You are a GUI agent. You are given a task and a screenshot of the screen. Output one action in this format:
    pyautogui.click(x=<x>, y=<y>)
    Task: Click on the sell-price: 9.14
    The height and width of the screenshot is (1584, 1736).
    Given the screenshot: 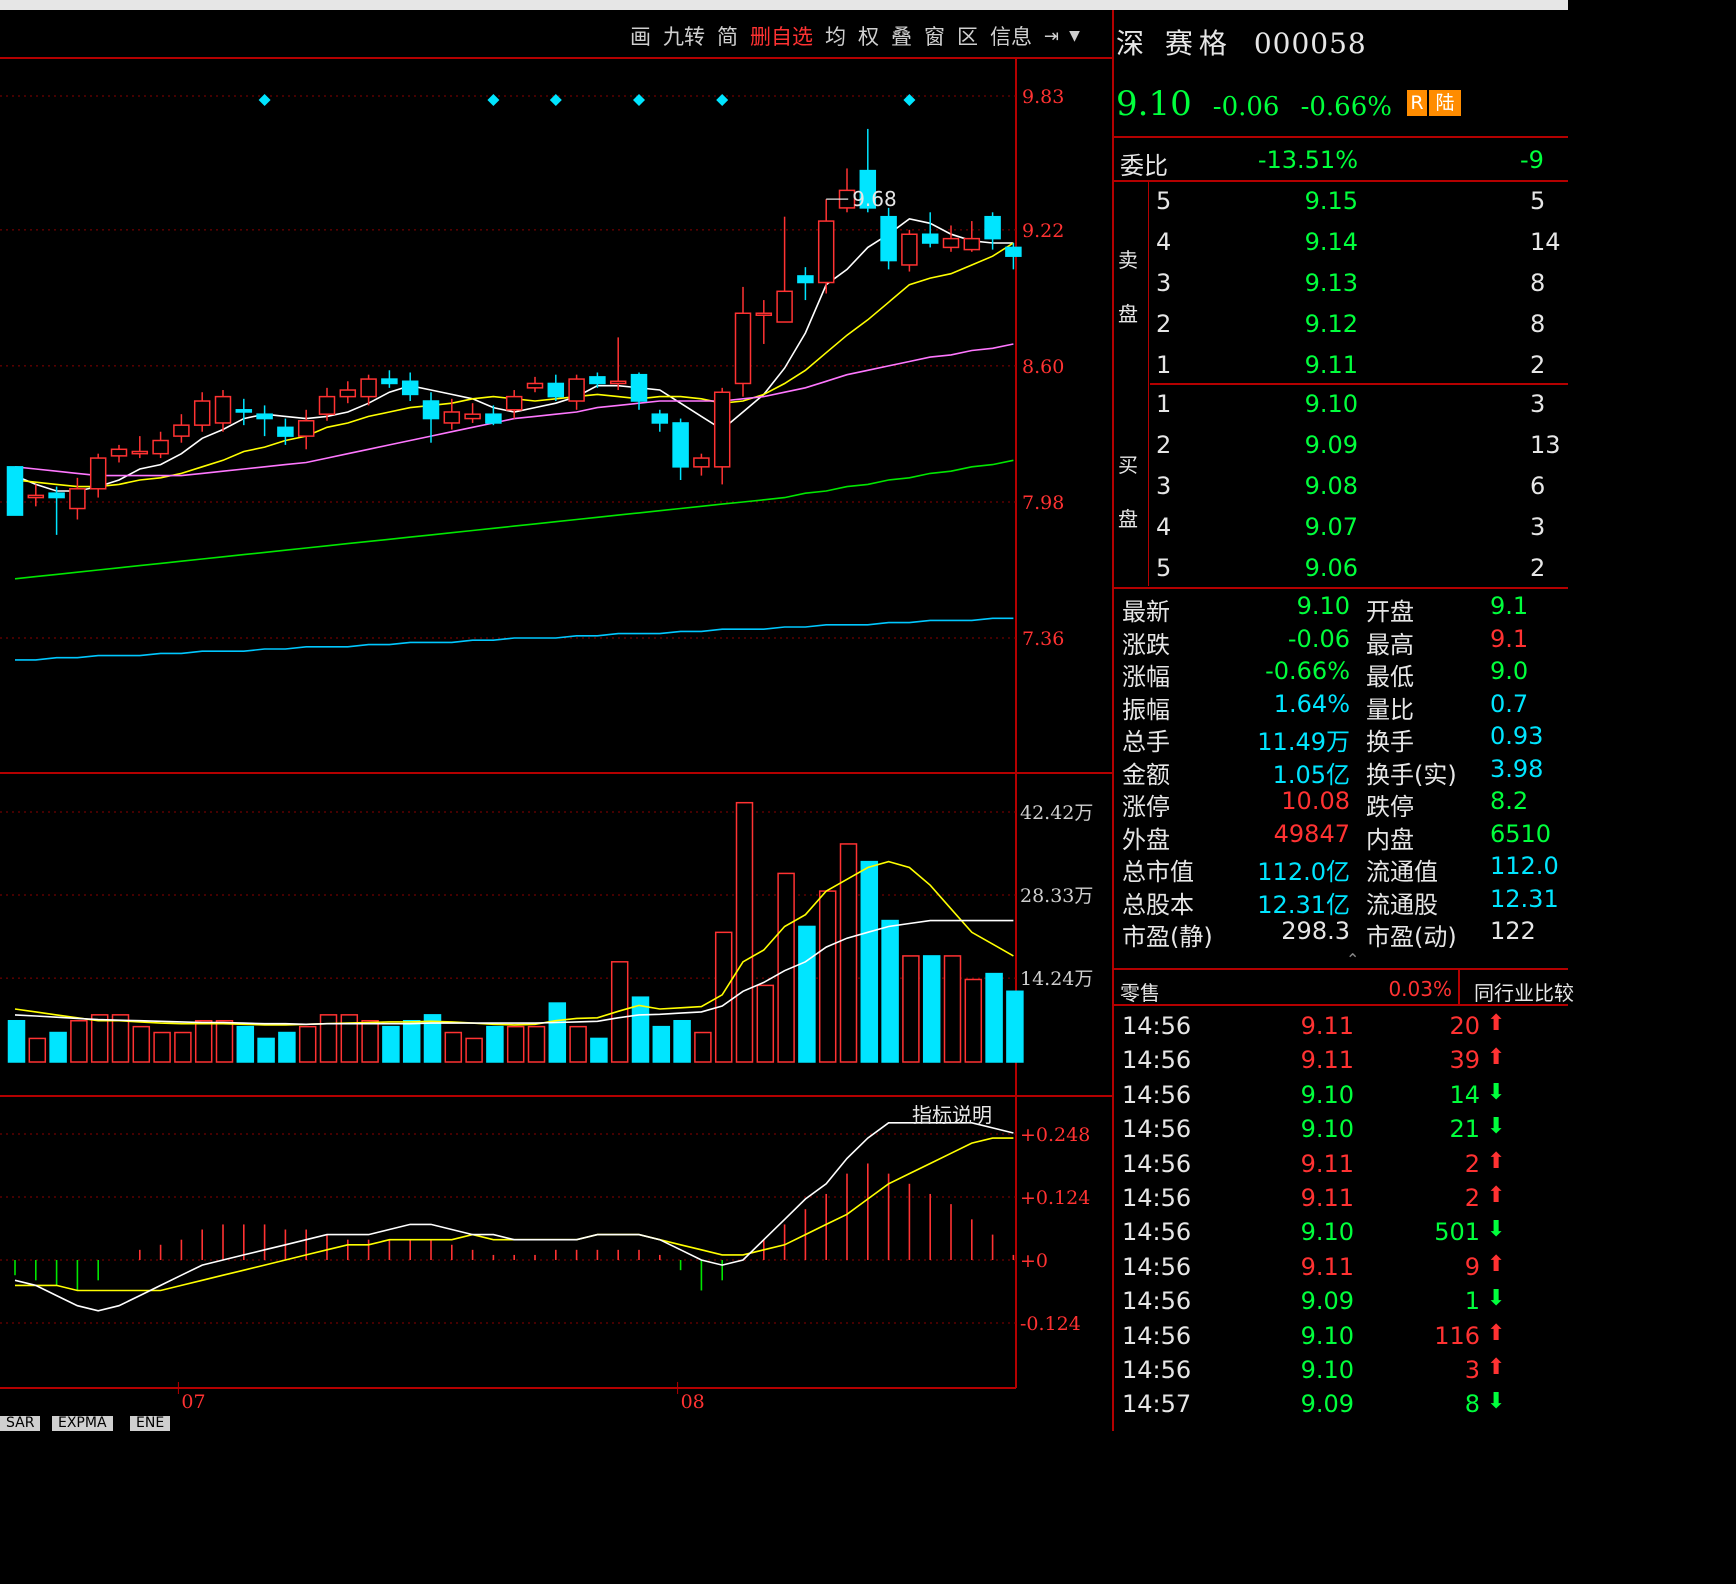 What is the action you would take?
    pyautogui.click(x=1331, y=242)
    